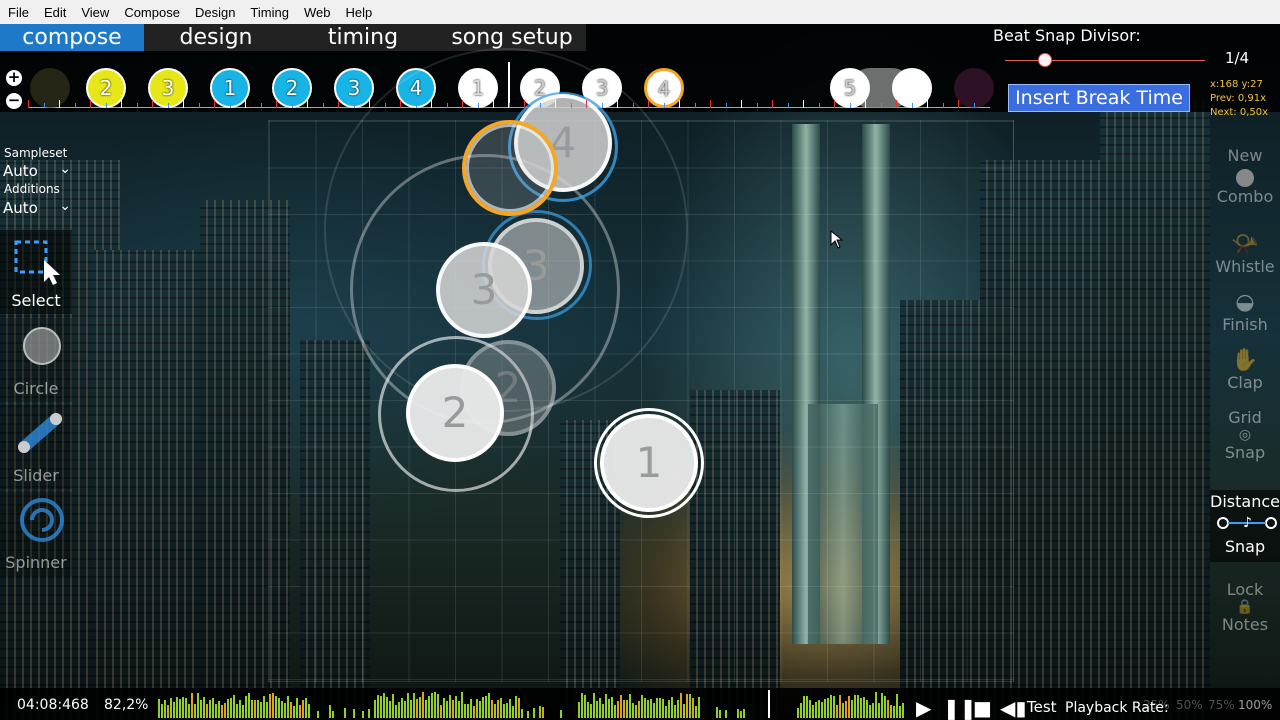 This screenshot has width=1280, height=720. Describe the element at coordinates (230, 88) in the screenshot. I see `timeline-note: 1` at that location.